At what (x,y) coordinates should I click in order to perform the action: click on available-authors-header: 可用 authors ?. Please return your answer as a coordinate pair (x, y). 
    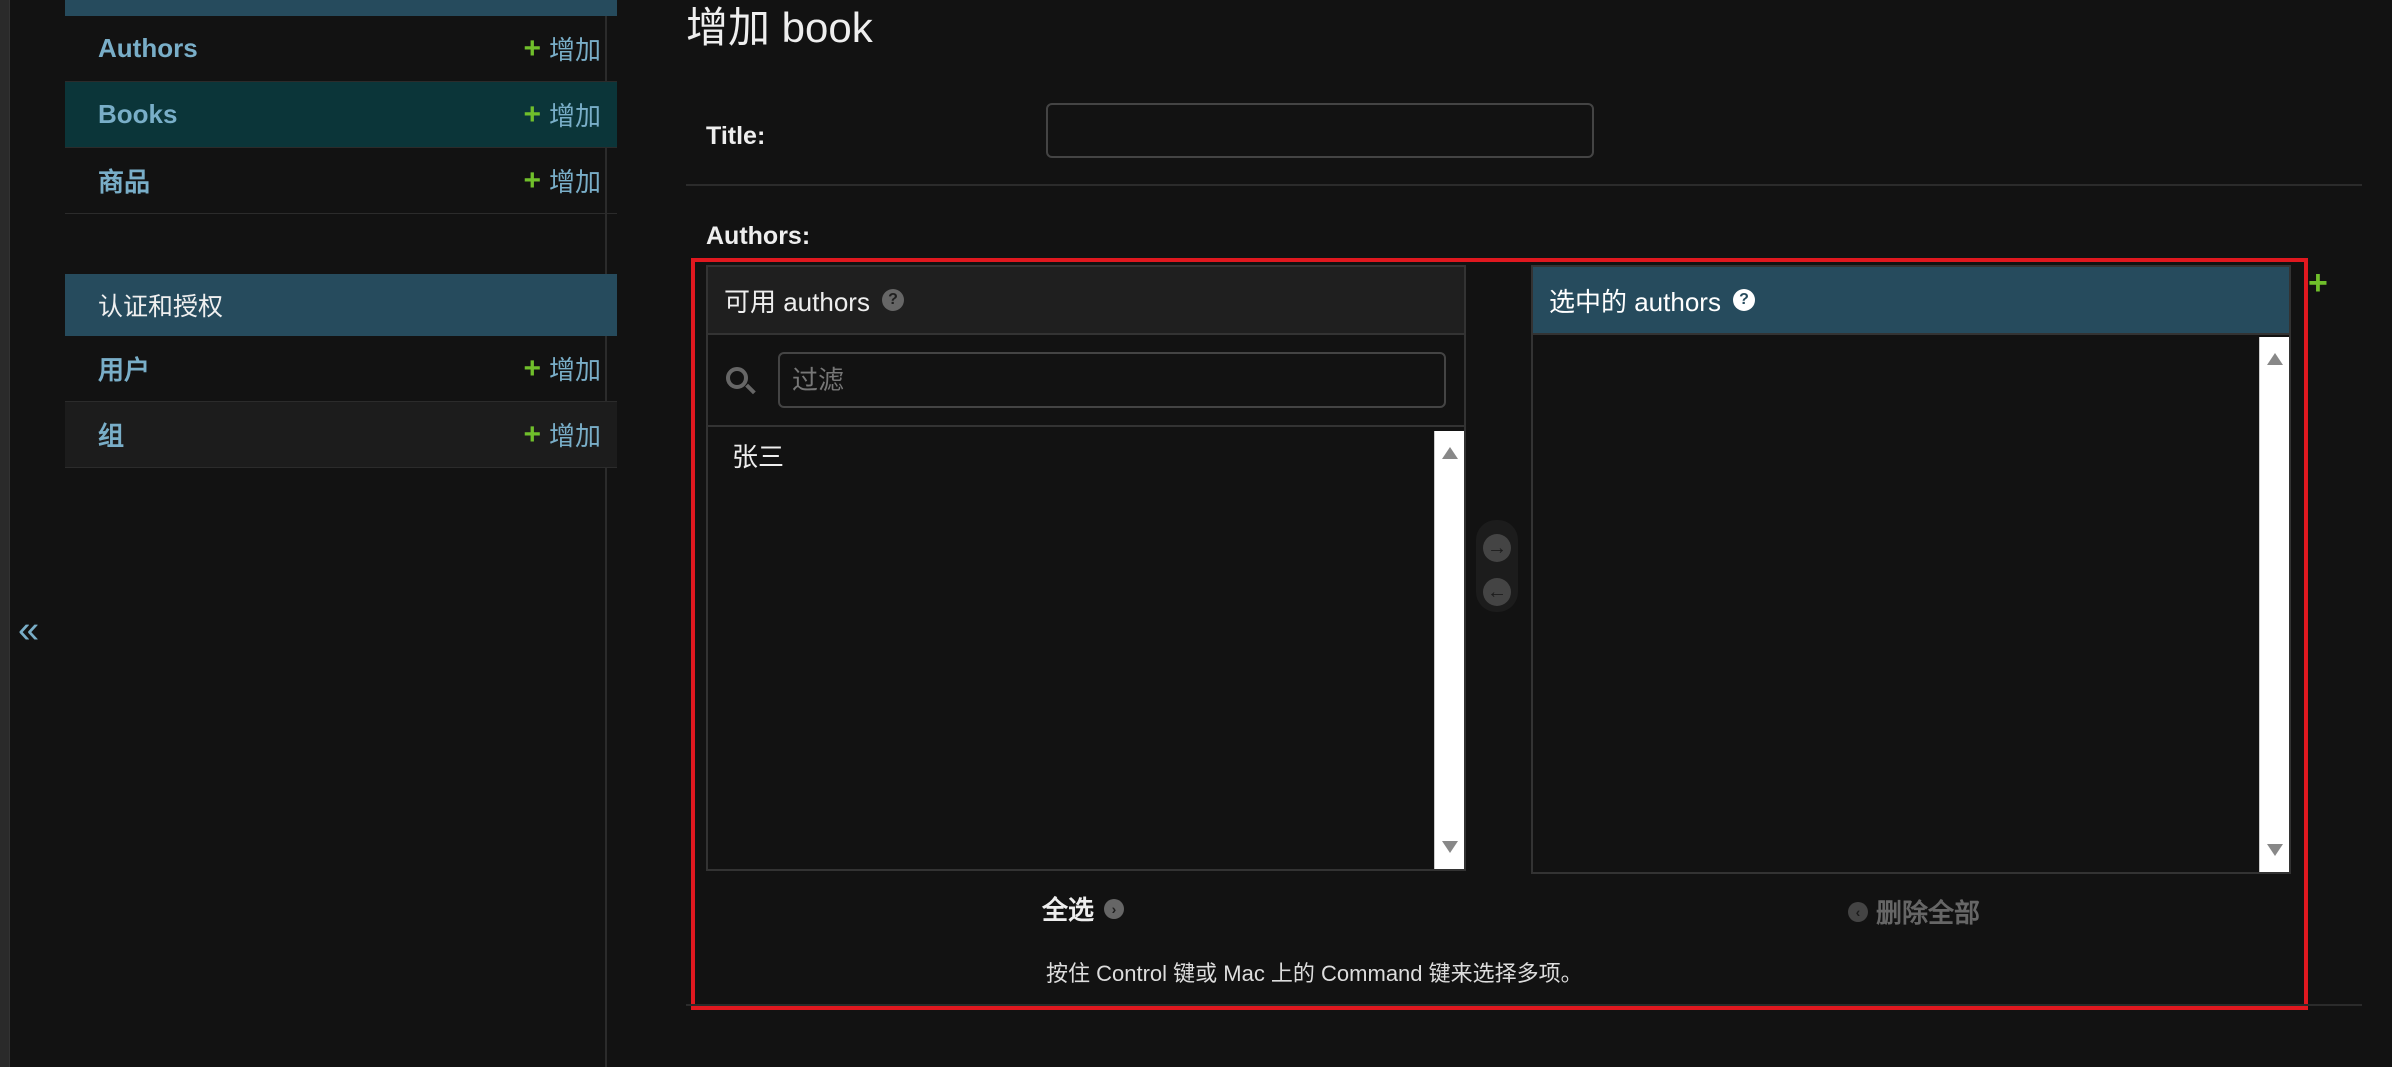
    Looking at the image, I should click on (1086, 301).